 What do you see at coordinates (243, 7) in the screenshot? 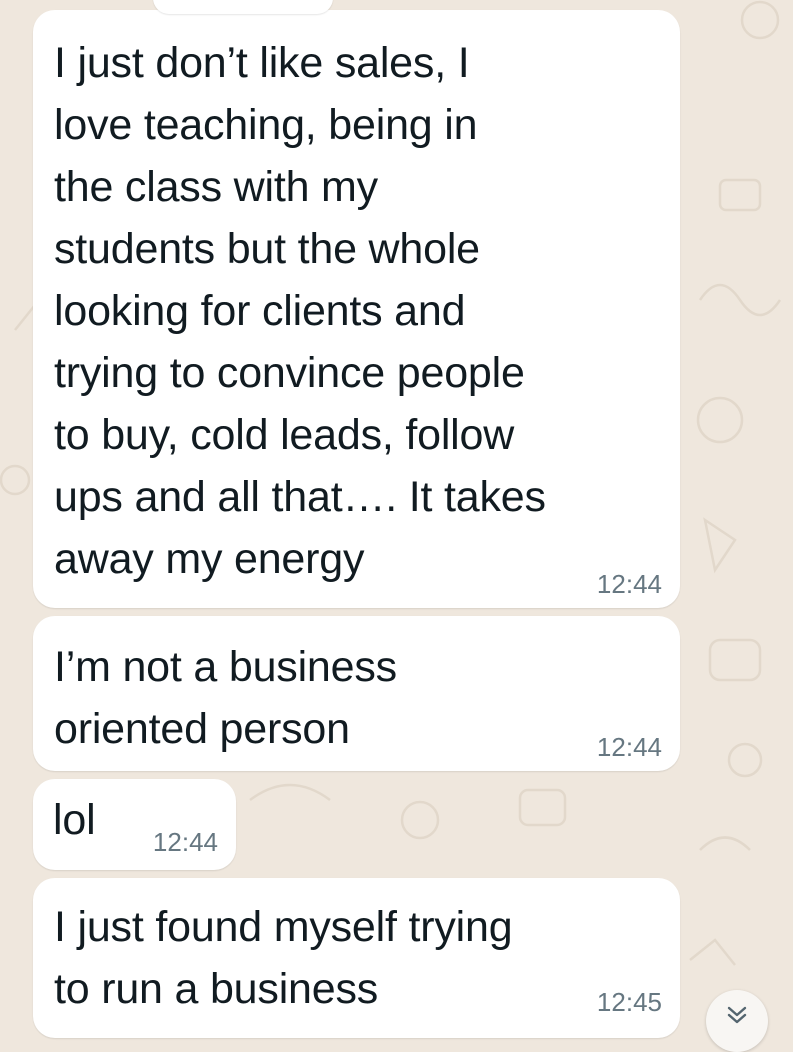
I see `previous-message-bubble-edge` at bounding box center [243, 7].